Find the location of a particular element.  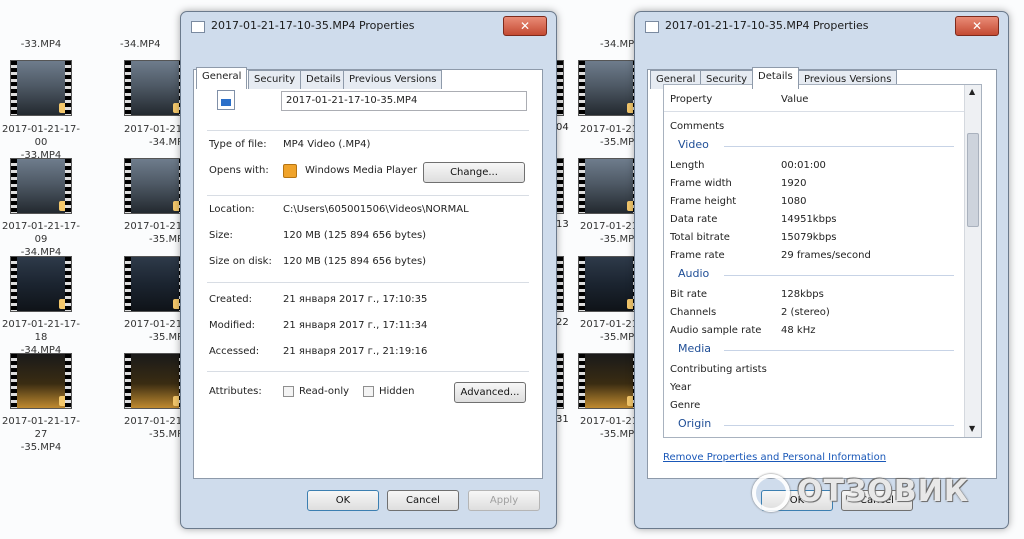

created-value: 21 января 2017 г., 17:10:35 is located at coordinates (355, 299).